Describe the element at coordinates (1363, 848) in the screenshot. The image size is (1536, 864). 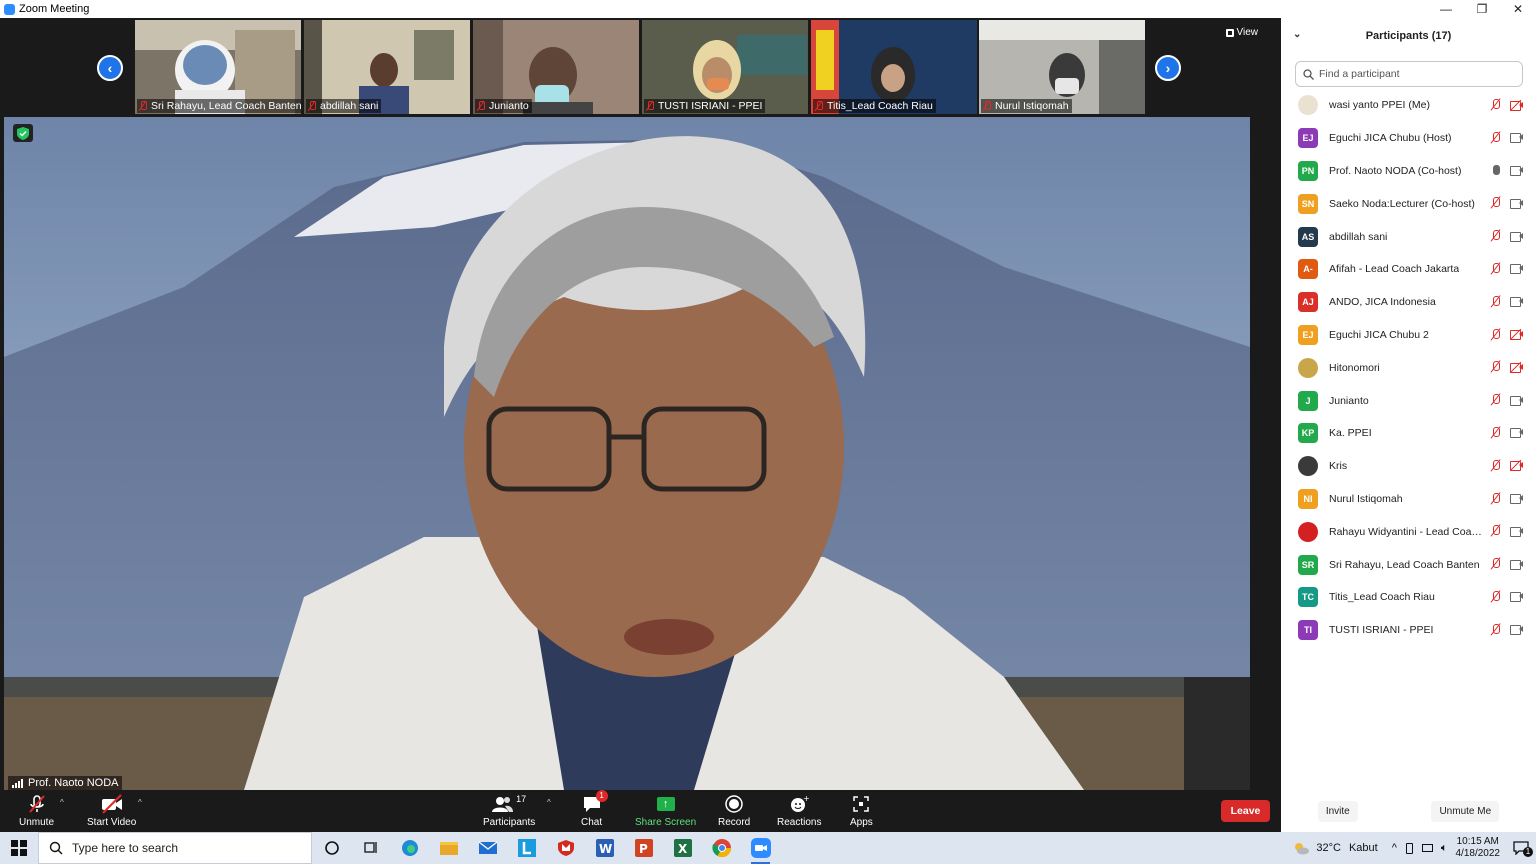
I see `weather-text: Kabut` at that location.